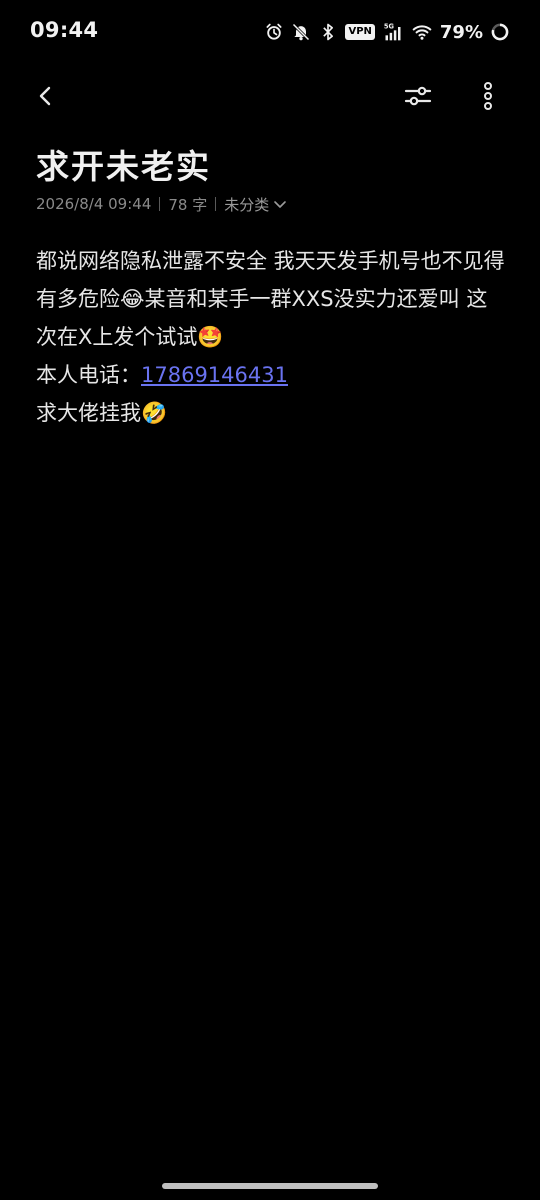 This screenshot has width=540, height=1200. What do you see at coordinates (500, 32) in the screenshot?
I see `battery-ring-icon` at bounding box center [500, 32].